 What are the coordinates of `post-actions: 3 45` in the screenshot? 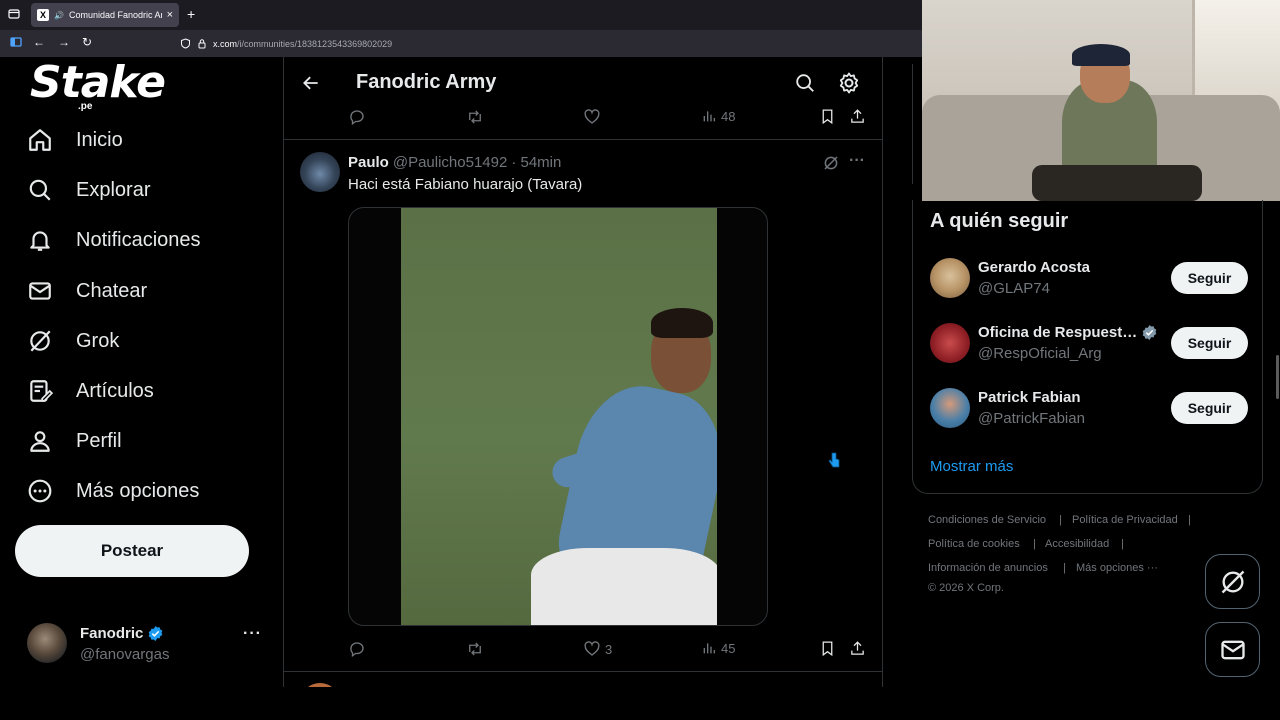 It's located at (583, 650).